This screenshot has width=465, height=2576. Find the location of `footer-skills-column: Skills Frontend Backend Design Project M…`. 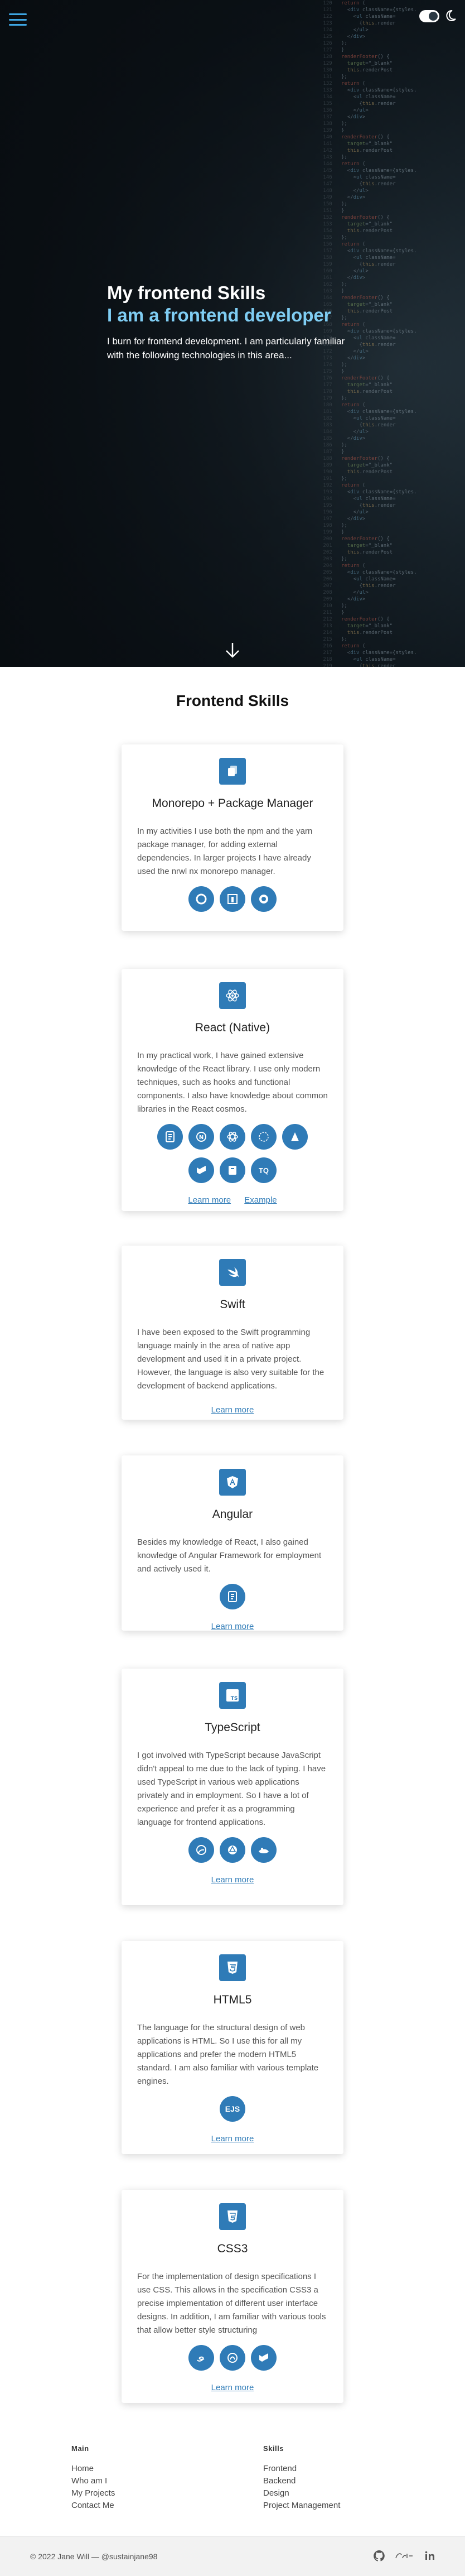

footer-skills-column: Skills Frontend Backend Design Project M… is located at coordinates (301, 2478).